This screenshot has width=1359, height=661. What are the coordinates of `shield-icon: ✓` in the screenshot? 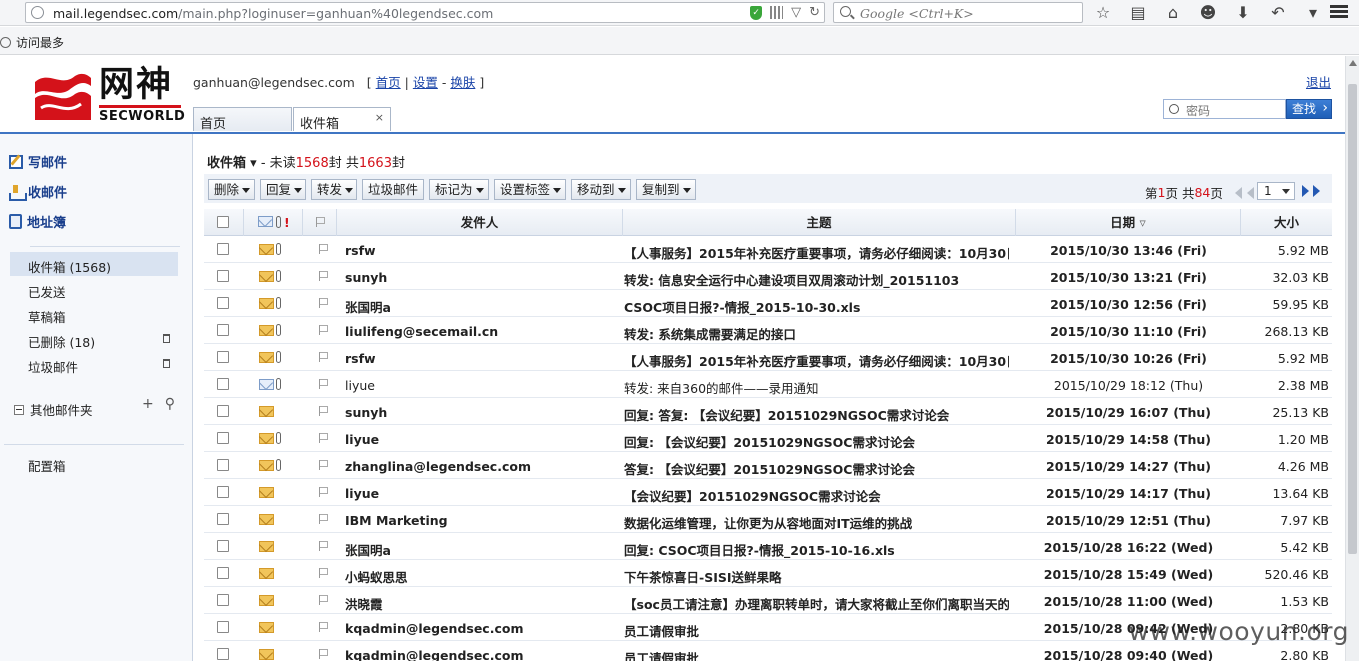 It's located at (756, 12).